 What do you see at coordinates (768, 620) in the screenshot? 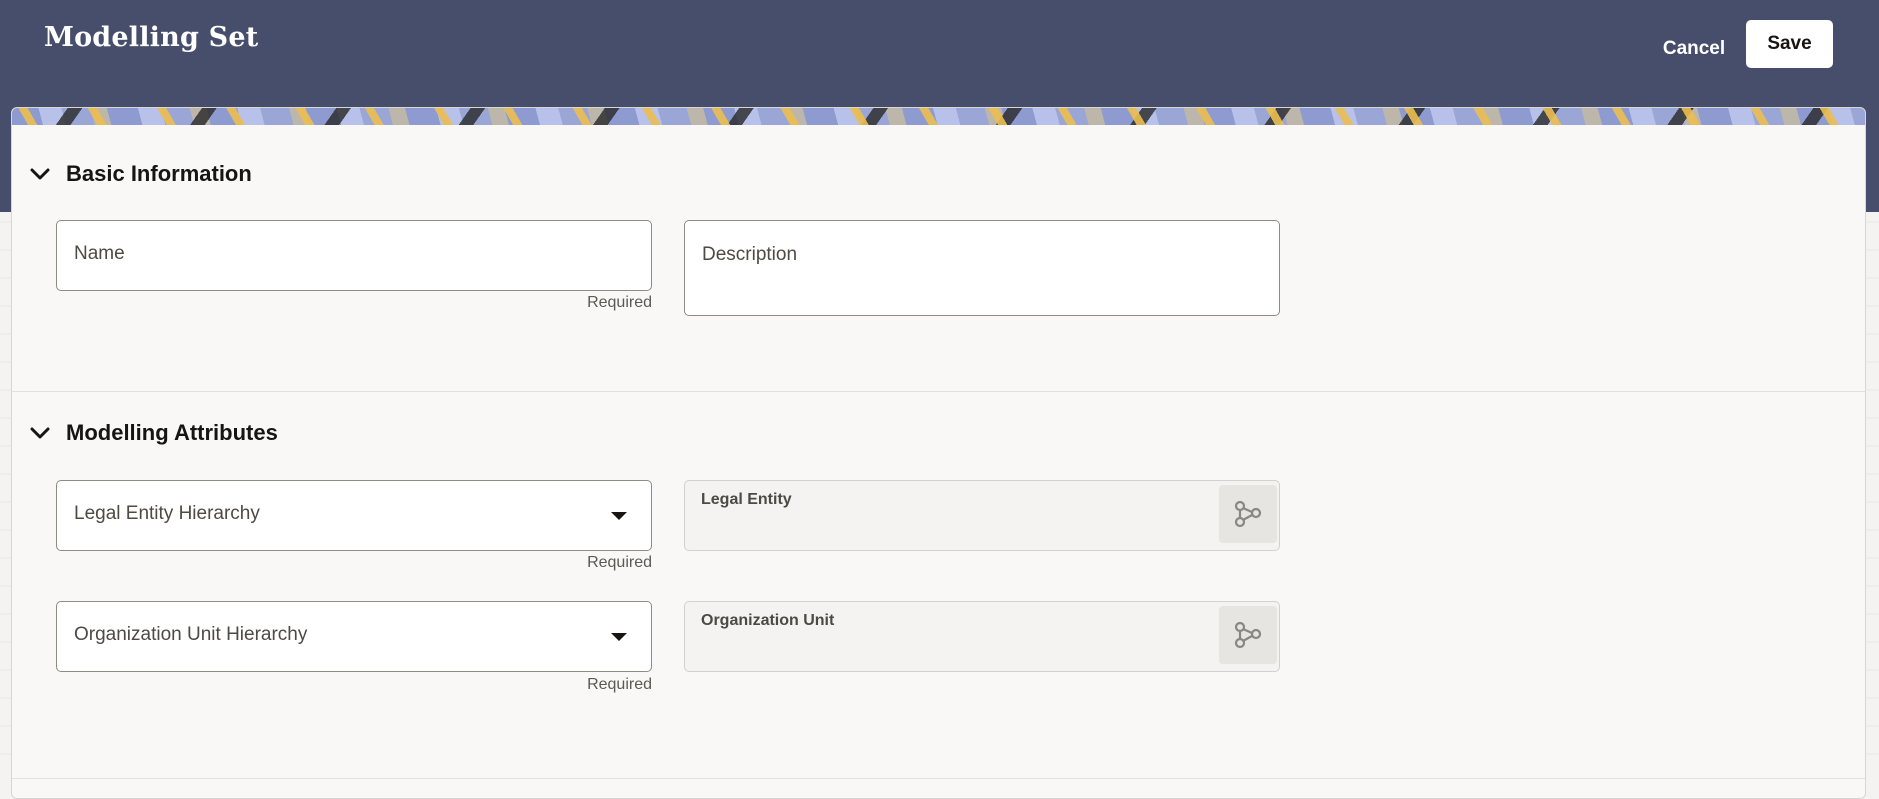
I see `organization-unit-label: Organization Unit` at bounding box center [768, 620].